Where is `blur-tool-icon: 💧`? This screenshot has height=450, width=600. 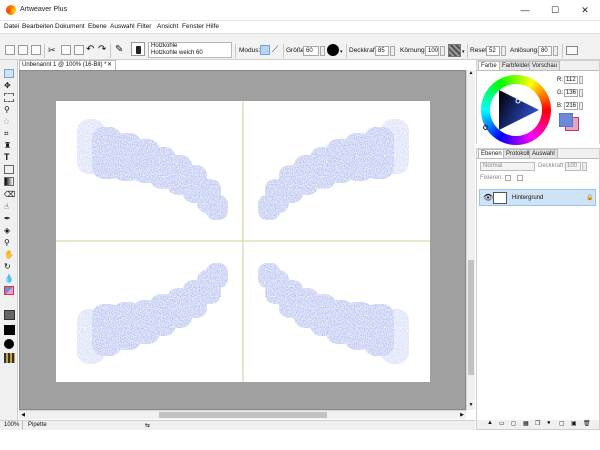
blur-tool-icon: 💧 is located at coordinates (9, 278).